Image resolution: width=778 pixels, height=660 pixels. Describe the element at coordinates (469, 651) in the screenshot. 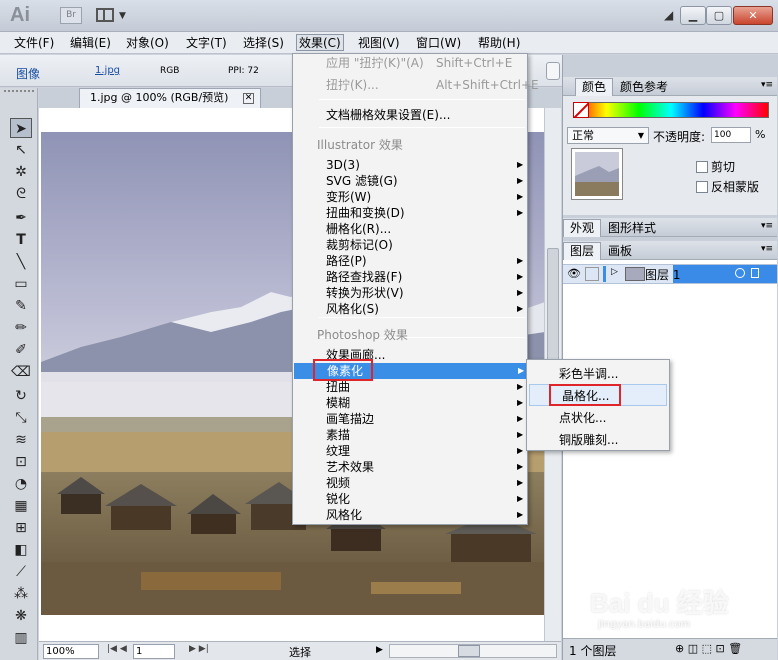

I see `horizontal-scroll-thumb` at that location.